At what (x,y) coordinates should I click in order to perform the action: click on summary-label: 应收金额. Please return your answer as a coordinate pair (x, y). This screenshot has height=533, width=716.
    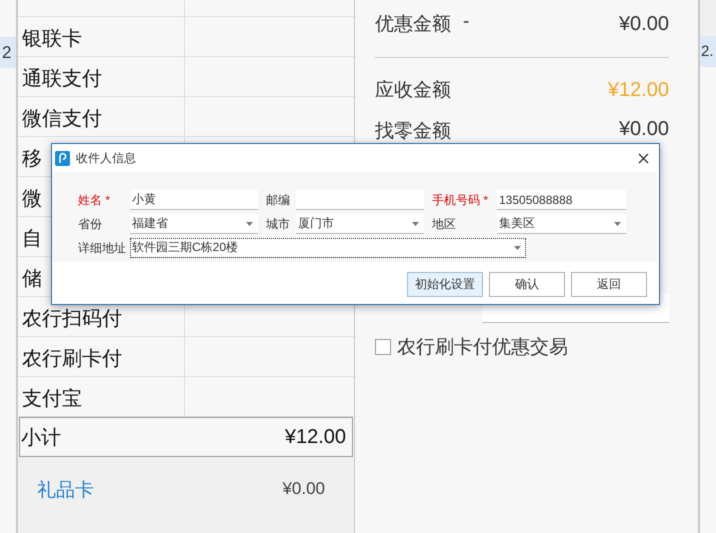
    Looking at the image, I should click on (413, 91).